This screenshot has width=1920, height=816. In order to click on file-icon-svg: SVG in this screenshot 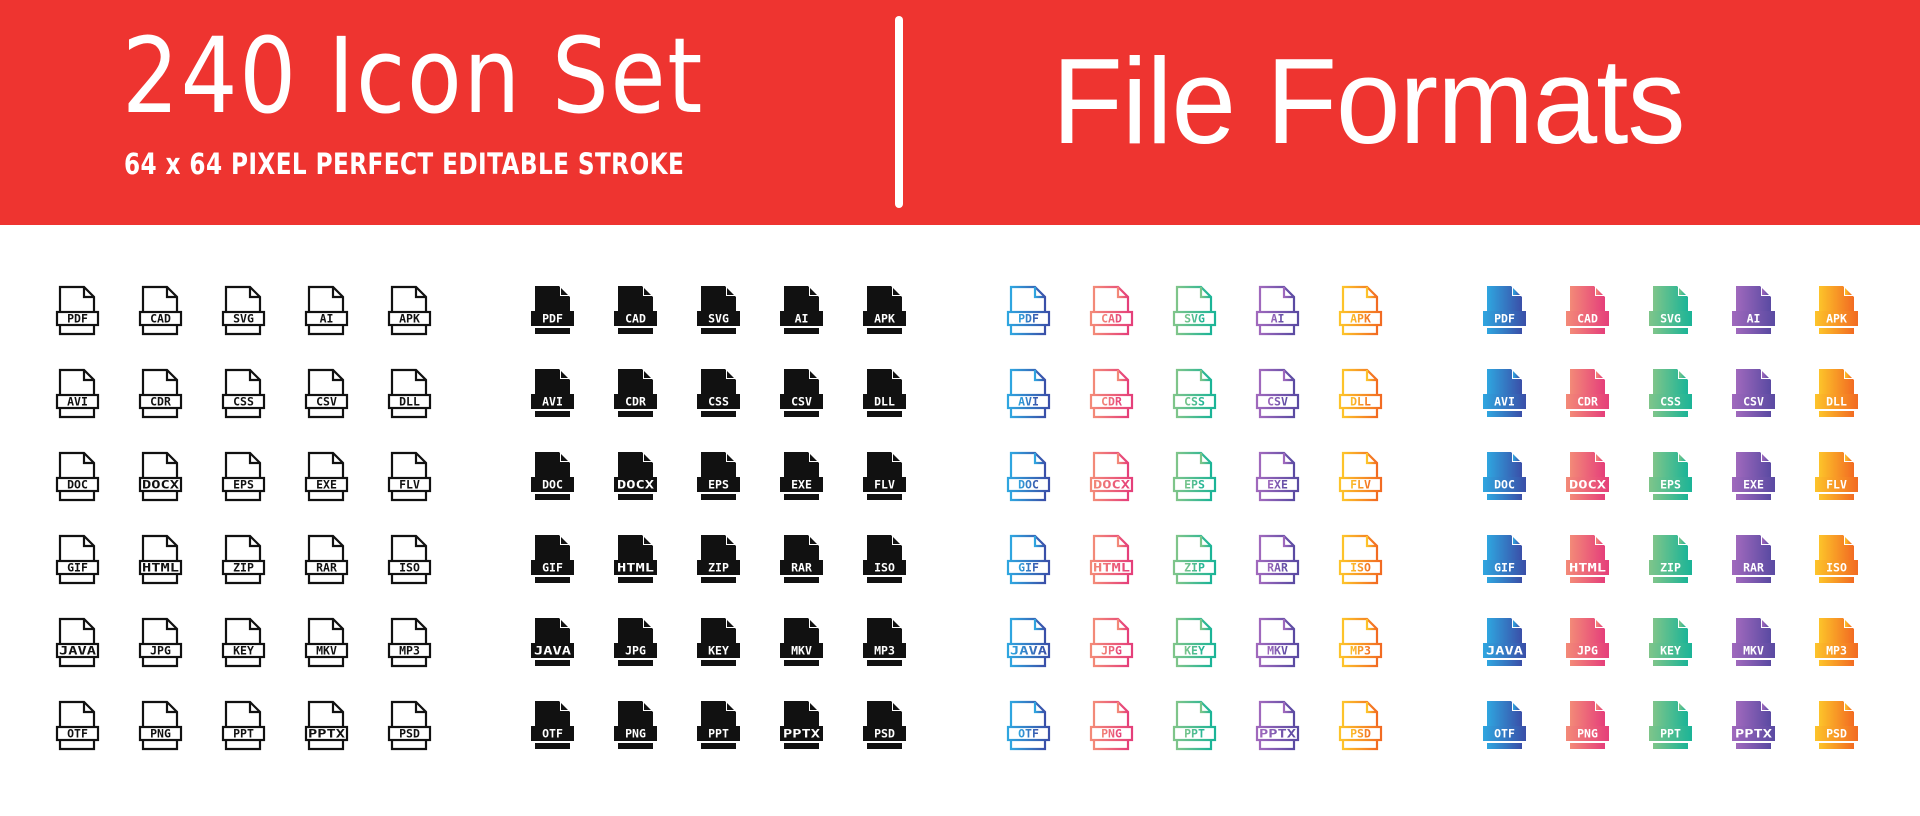, I will do `click(1681, 317)`.